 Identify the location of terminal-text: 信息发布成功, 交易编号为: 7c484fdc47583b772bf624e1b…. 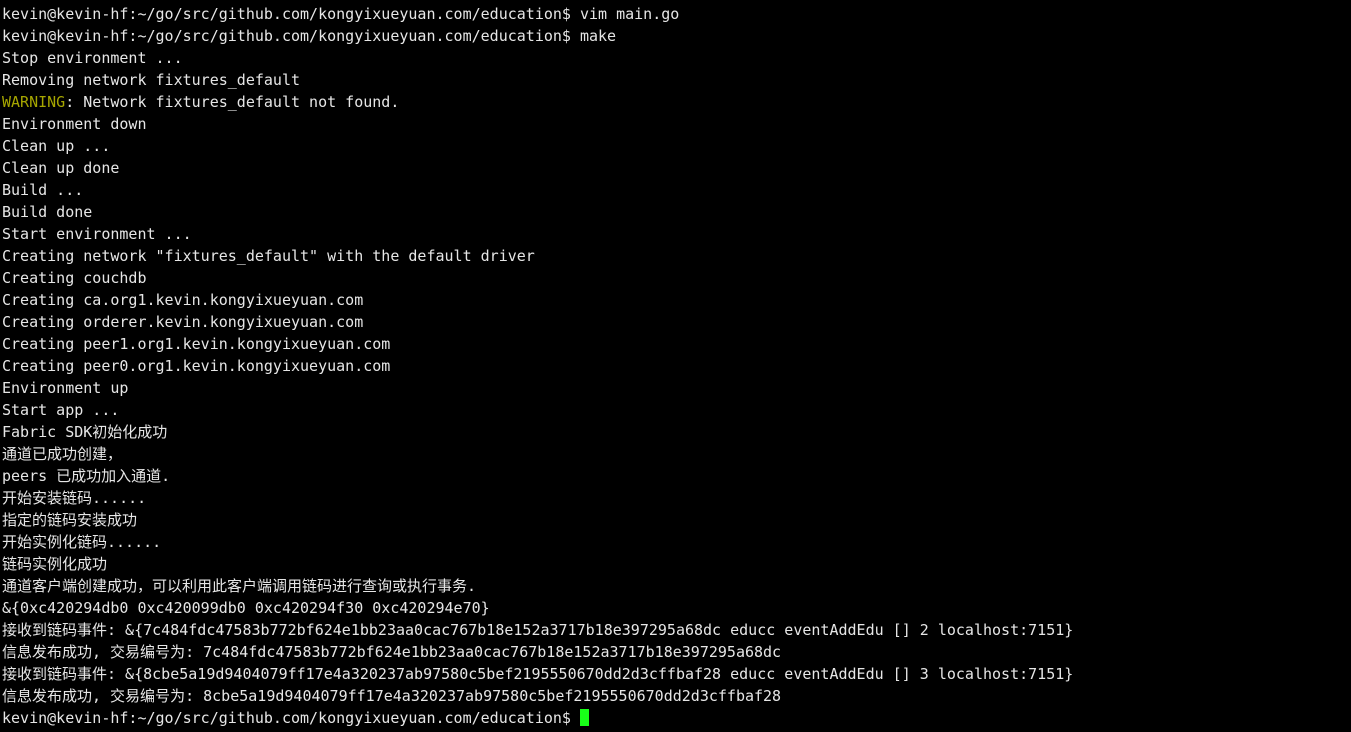
(392, 652).